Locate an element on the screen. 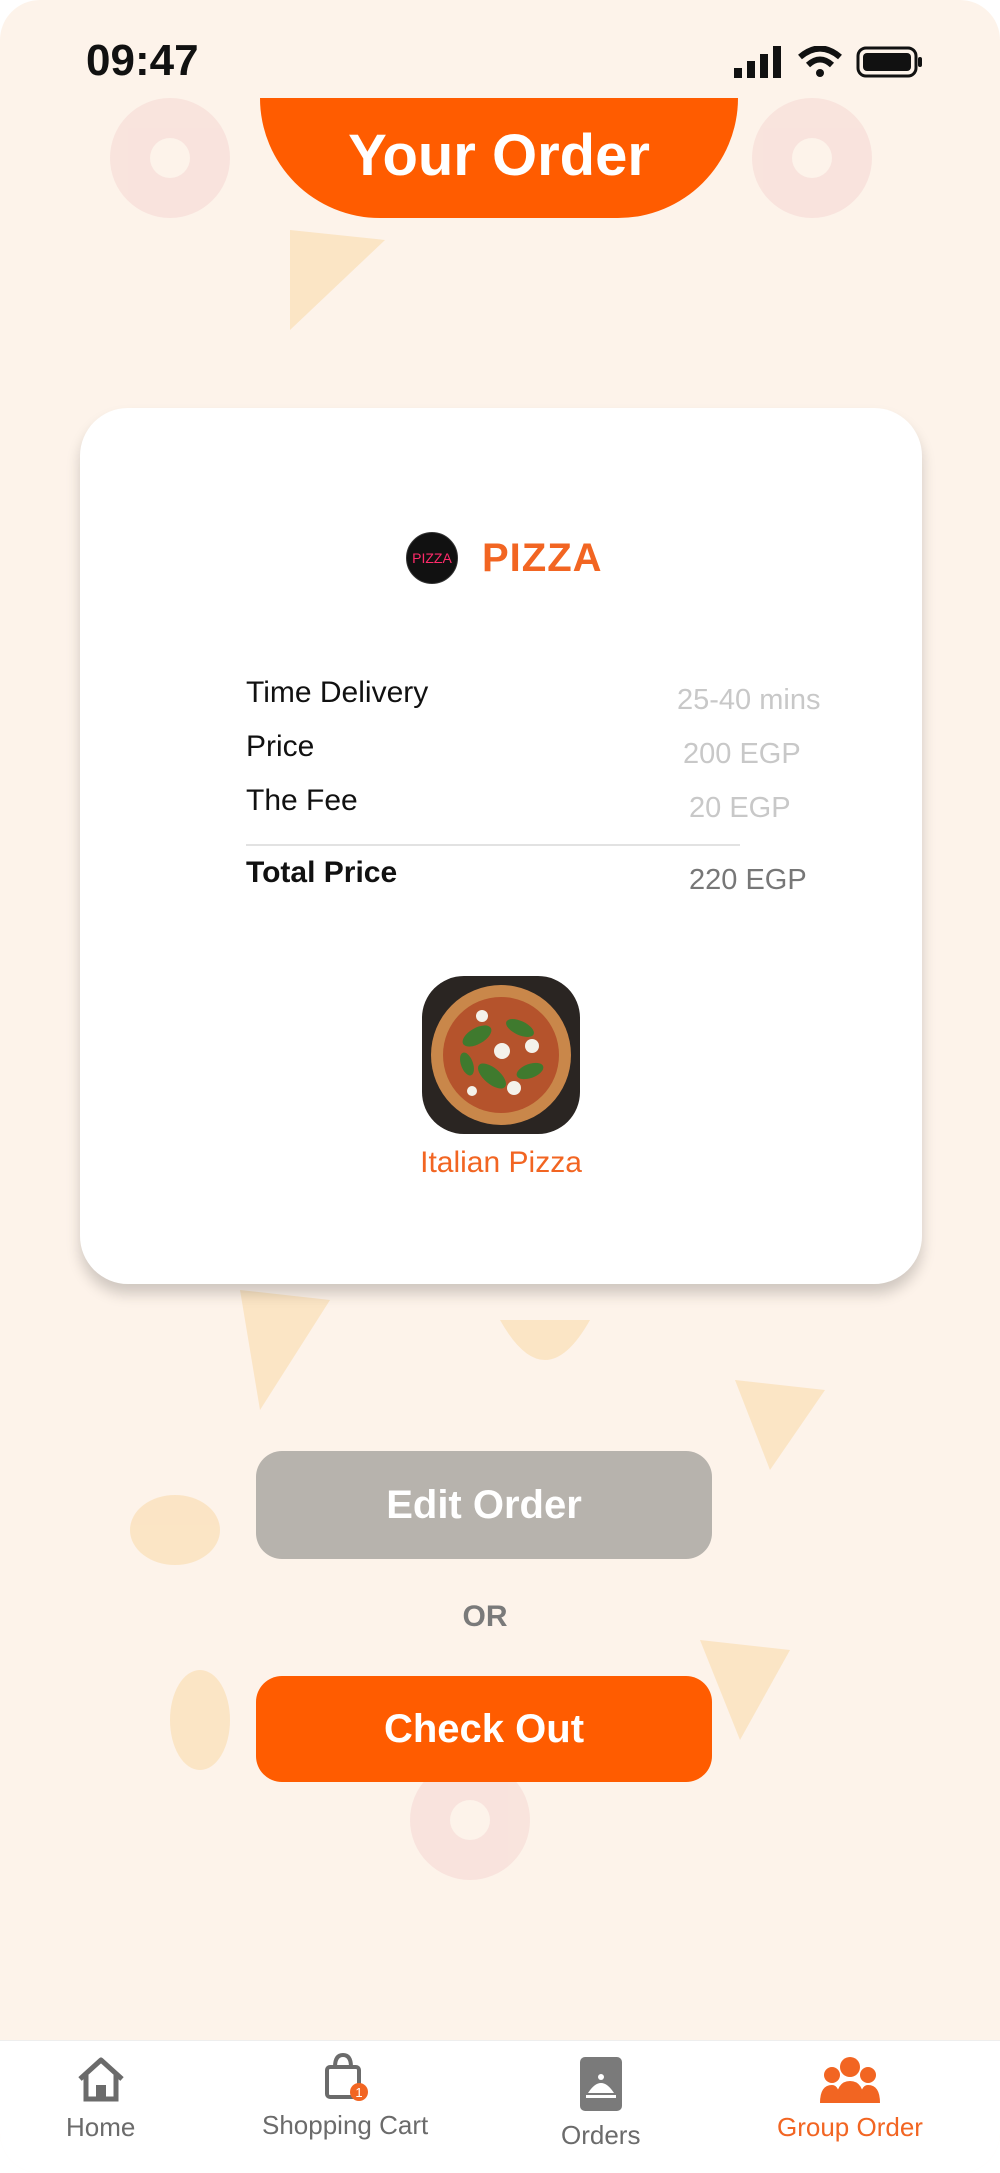 The height and width of the screenshot is (2173, 1000). bottom-navigation: Home 1 Shopping Cart Orders Group Order is located at coordinates (500, 2106).